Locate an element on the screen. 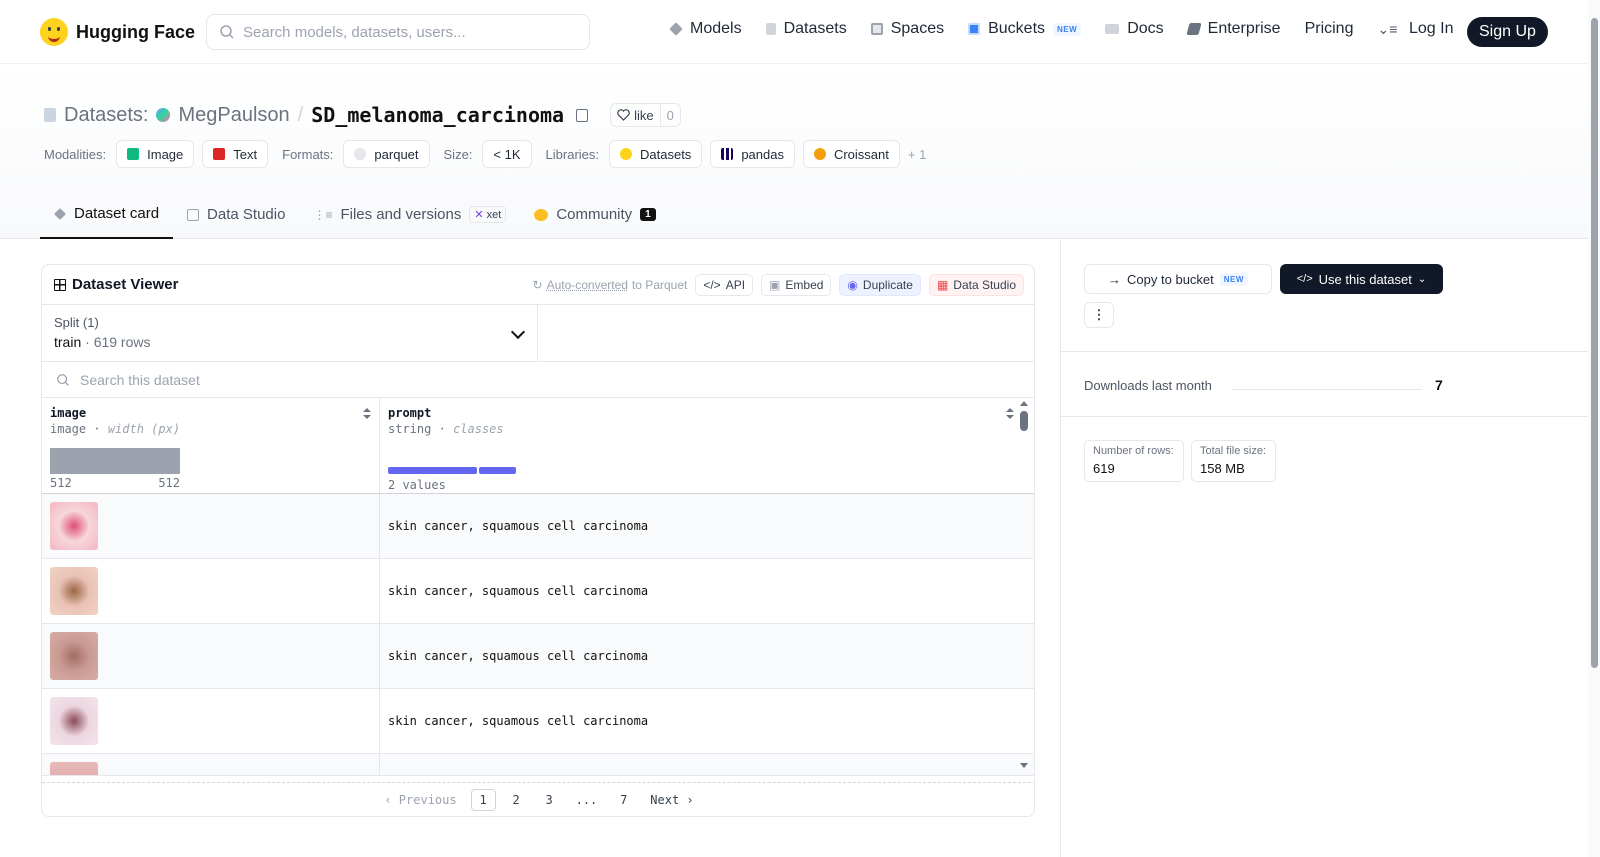 The height and width of the screenshot is (857, 1600). tab-files-and-versions: ⋮≡ Files and versions ✕ xet is located at coordinates (409, 214).